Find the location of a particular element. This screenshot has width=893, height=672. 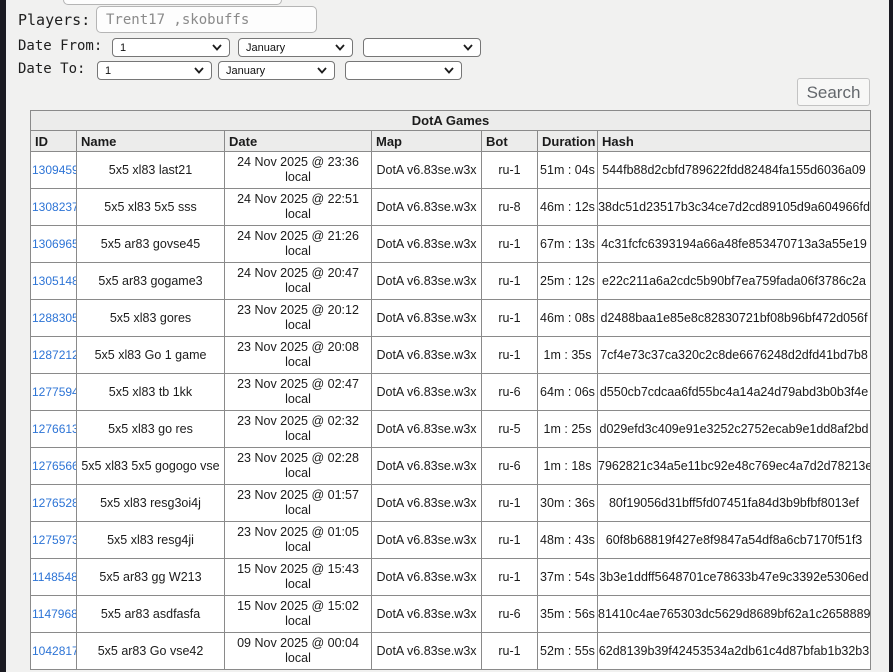

game-hash-cell: 62d8139b39f42453534a2db61c4d87bfab1b32b3 is located at coordinates (734, 651).